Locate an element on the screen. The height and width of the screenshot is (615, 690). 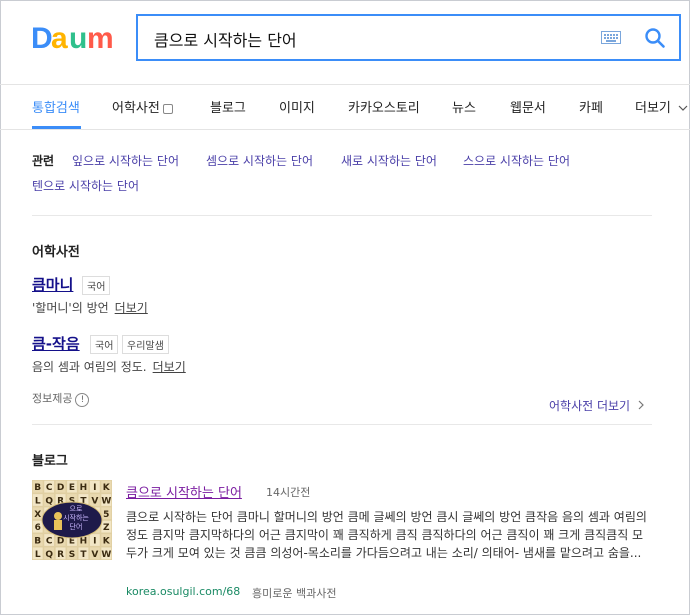
related-link: 새로 시작하는 단어 is located at coordinates (389, 160).